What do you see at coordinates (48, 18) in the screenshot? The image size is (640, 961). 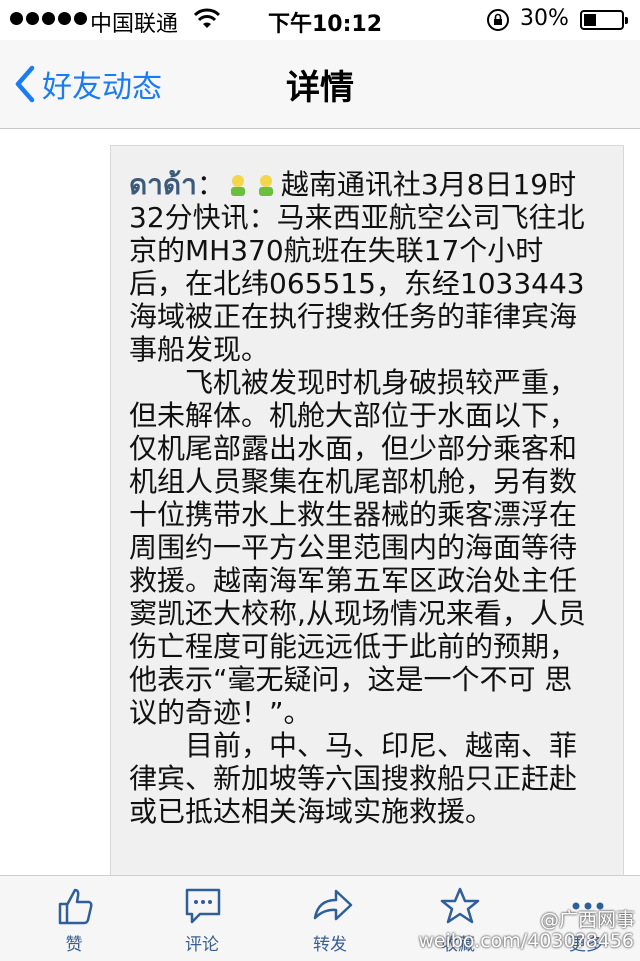 I see `signal-icon` at bounding box center [48, 18].